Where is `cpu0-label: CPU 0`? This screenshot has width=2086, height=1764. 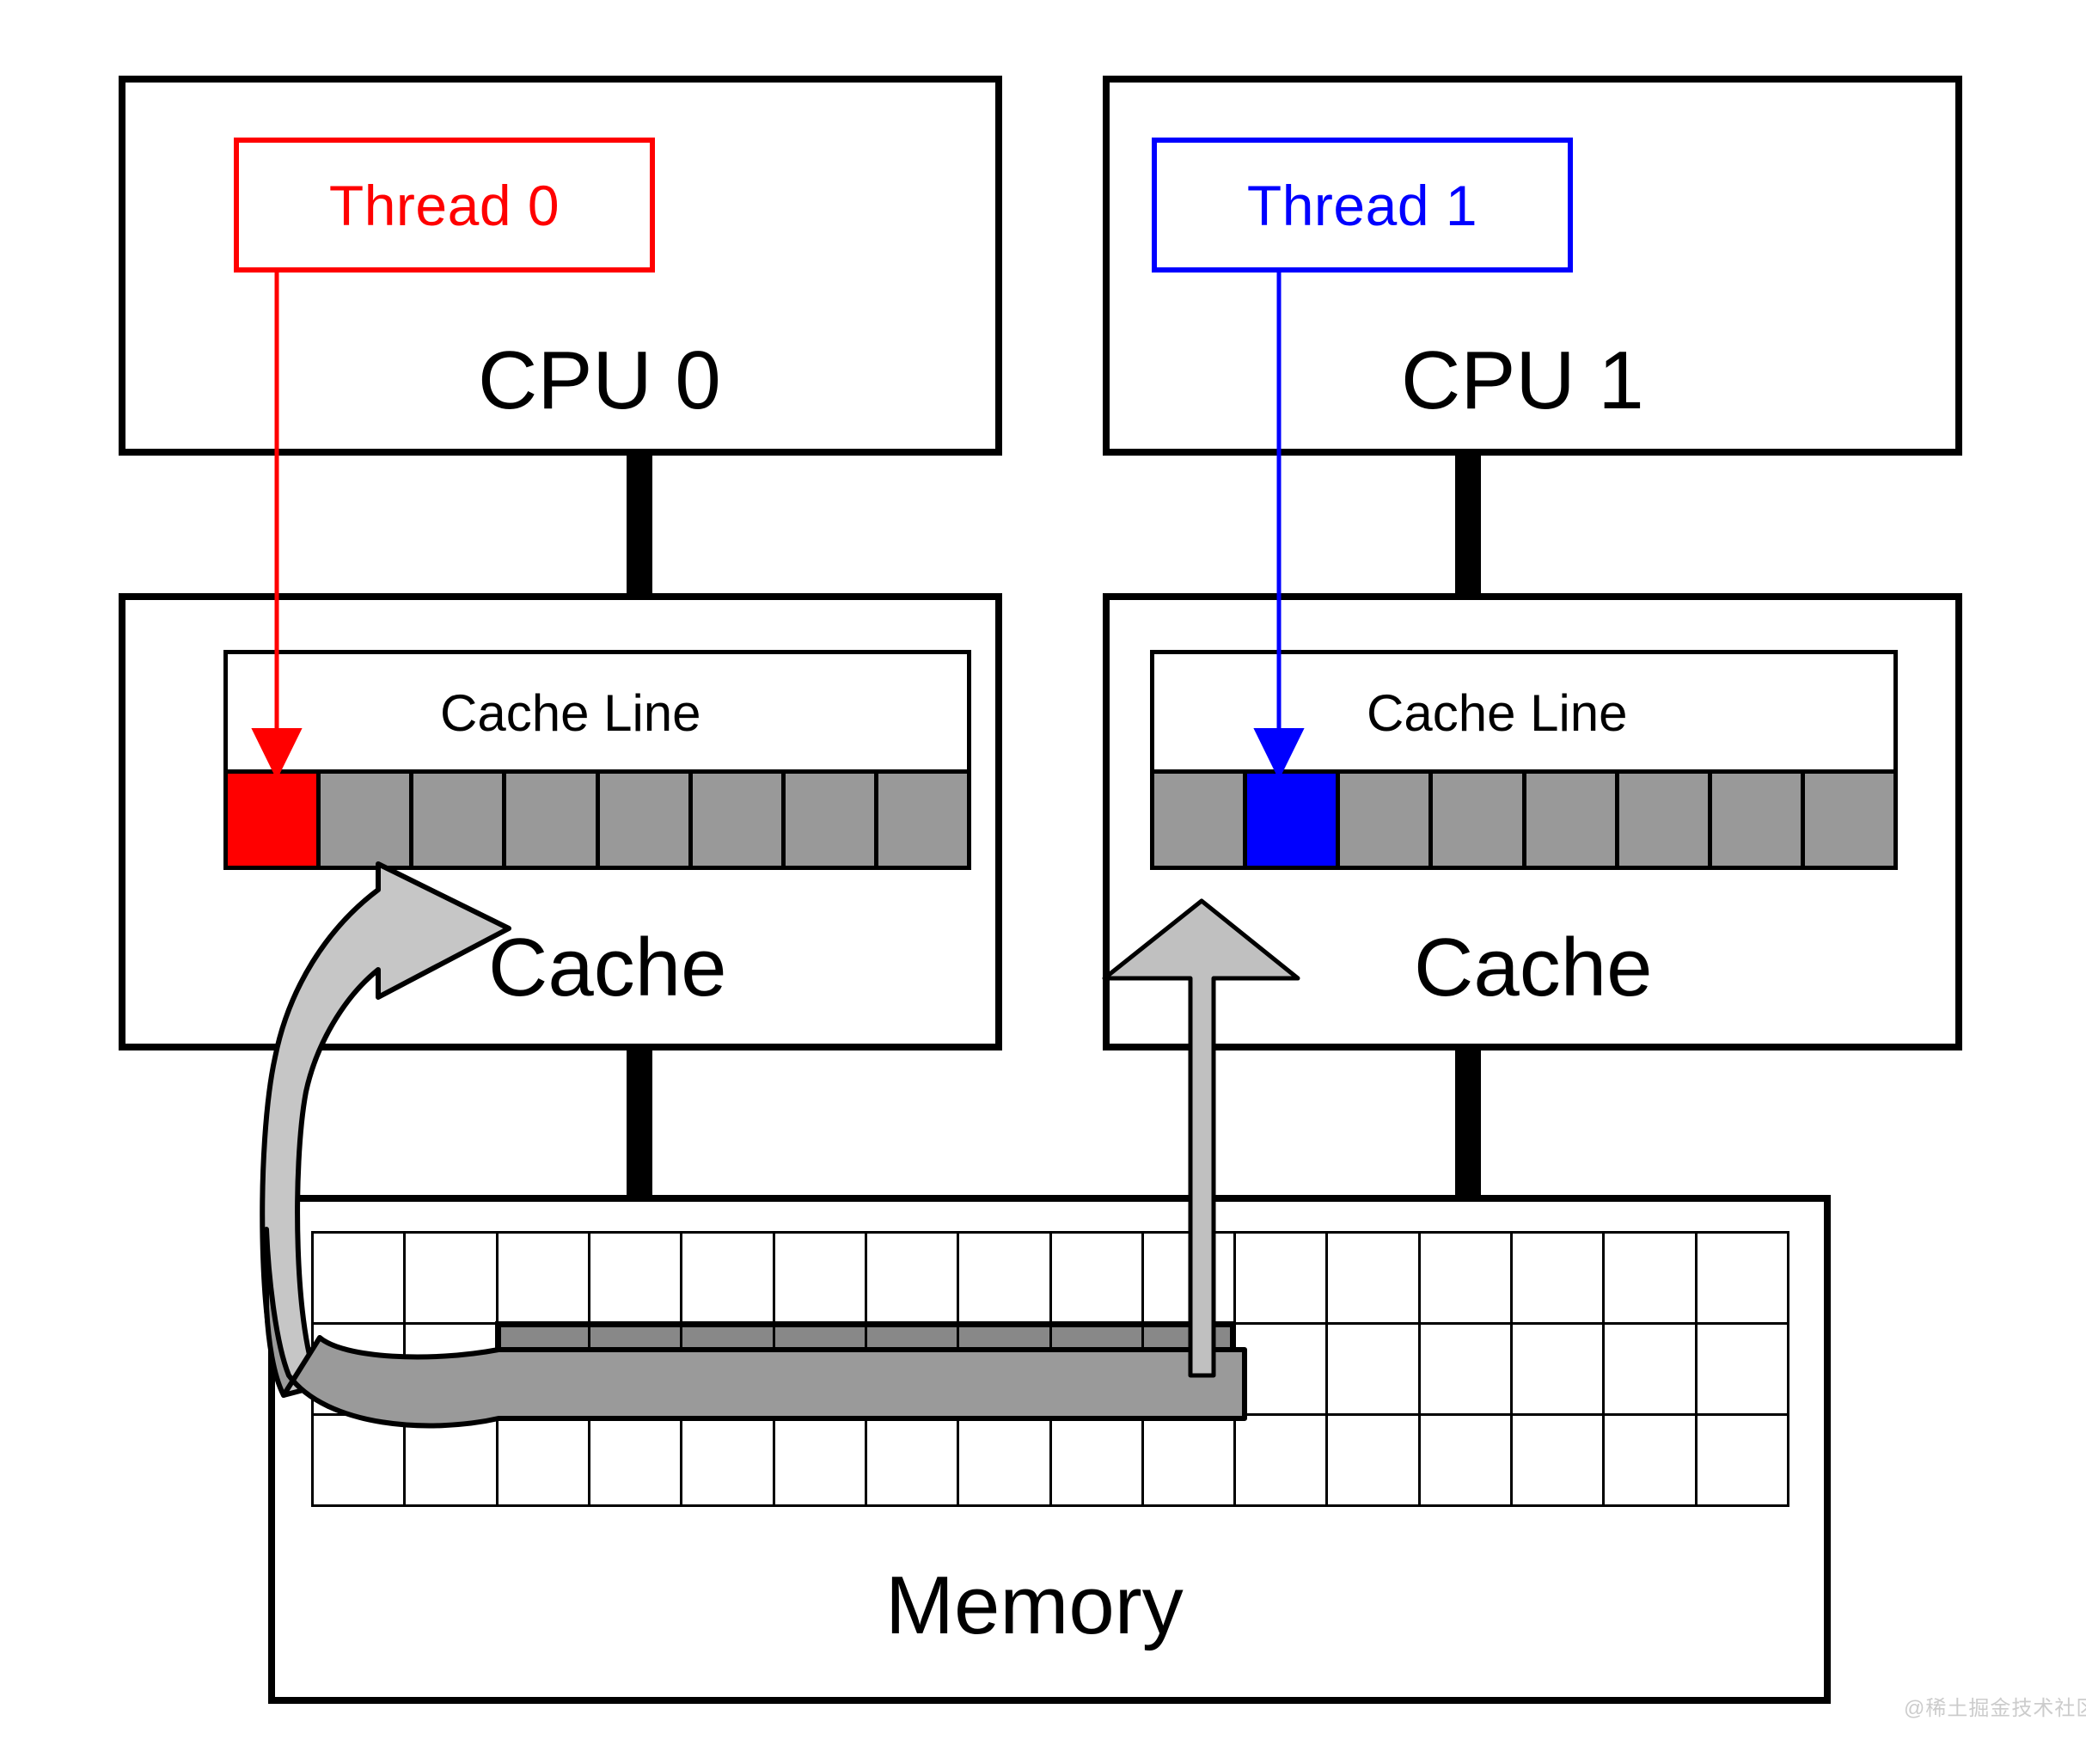 cpu0-label: CPU 0 is located at coordinates (599, 380).